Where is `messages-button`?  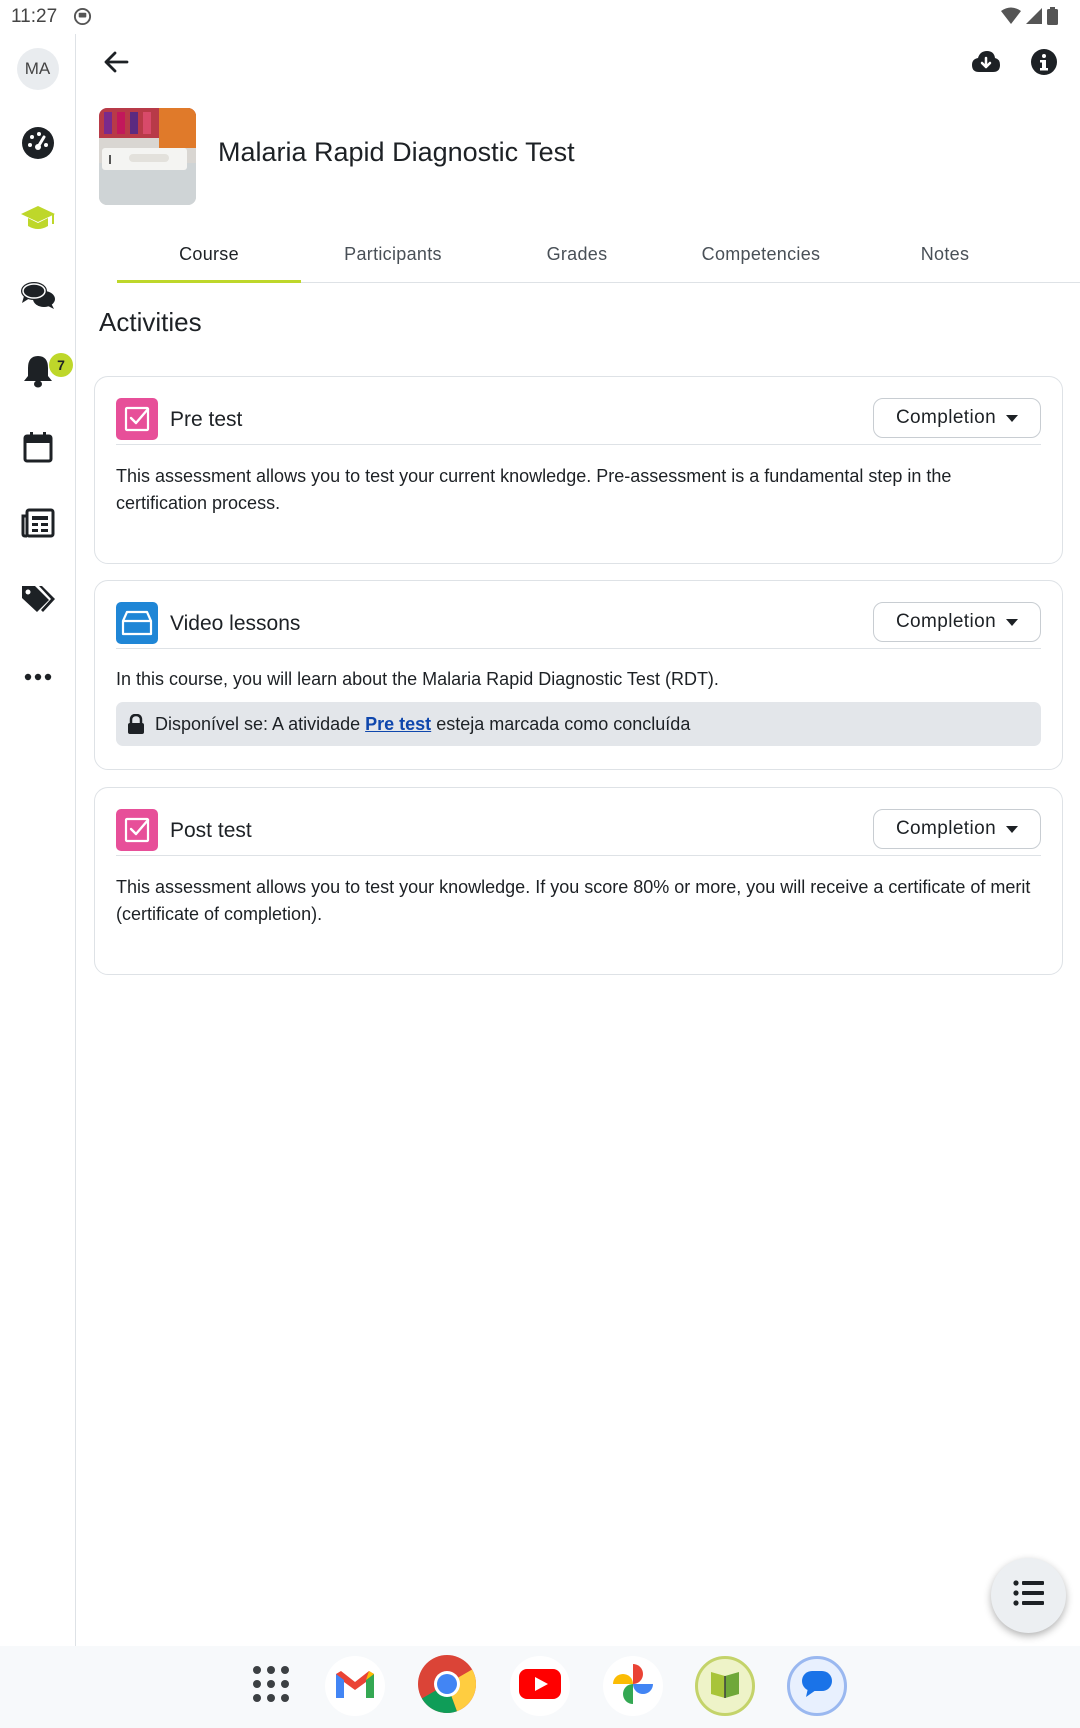
messages-button is located at coordinates (37, 297).